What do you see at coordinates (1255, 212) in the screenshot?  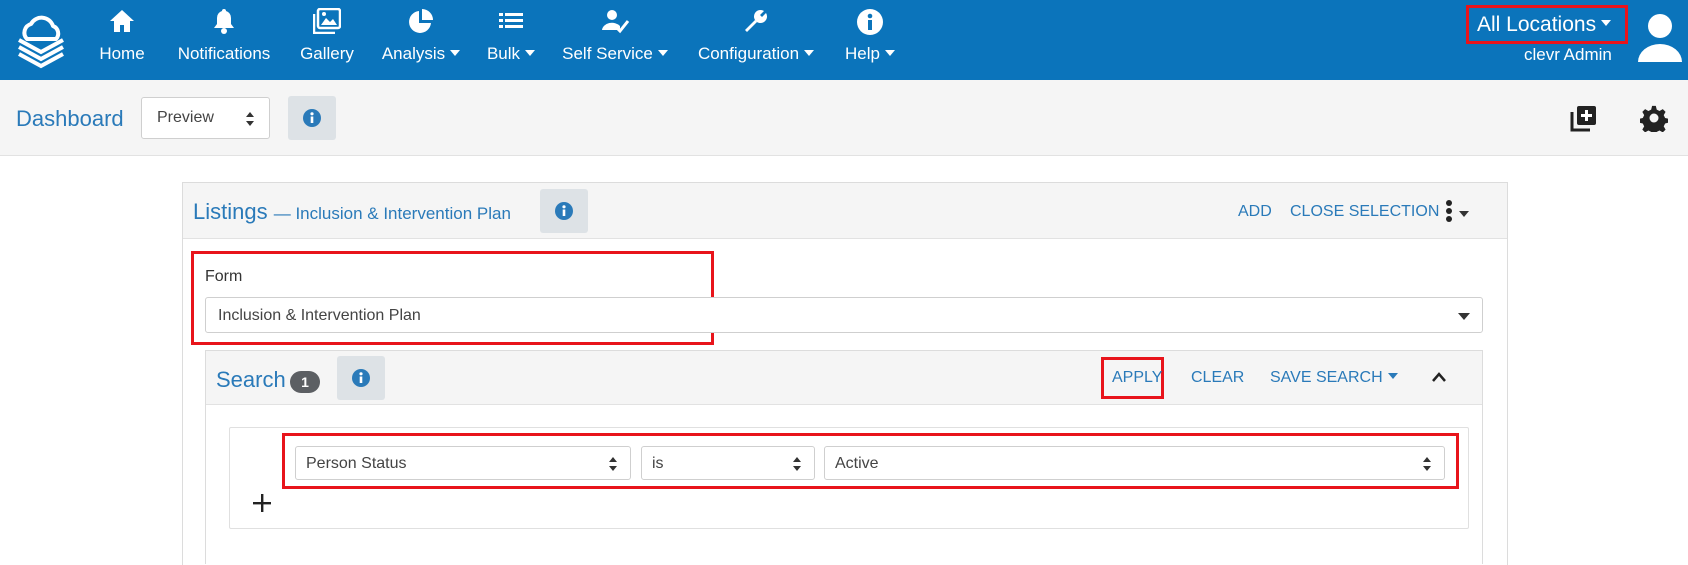 I see `add-button: ADD` at bounding box center [1255, 212].